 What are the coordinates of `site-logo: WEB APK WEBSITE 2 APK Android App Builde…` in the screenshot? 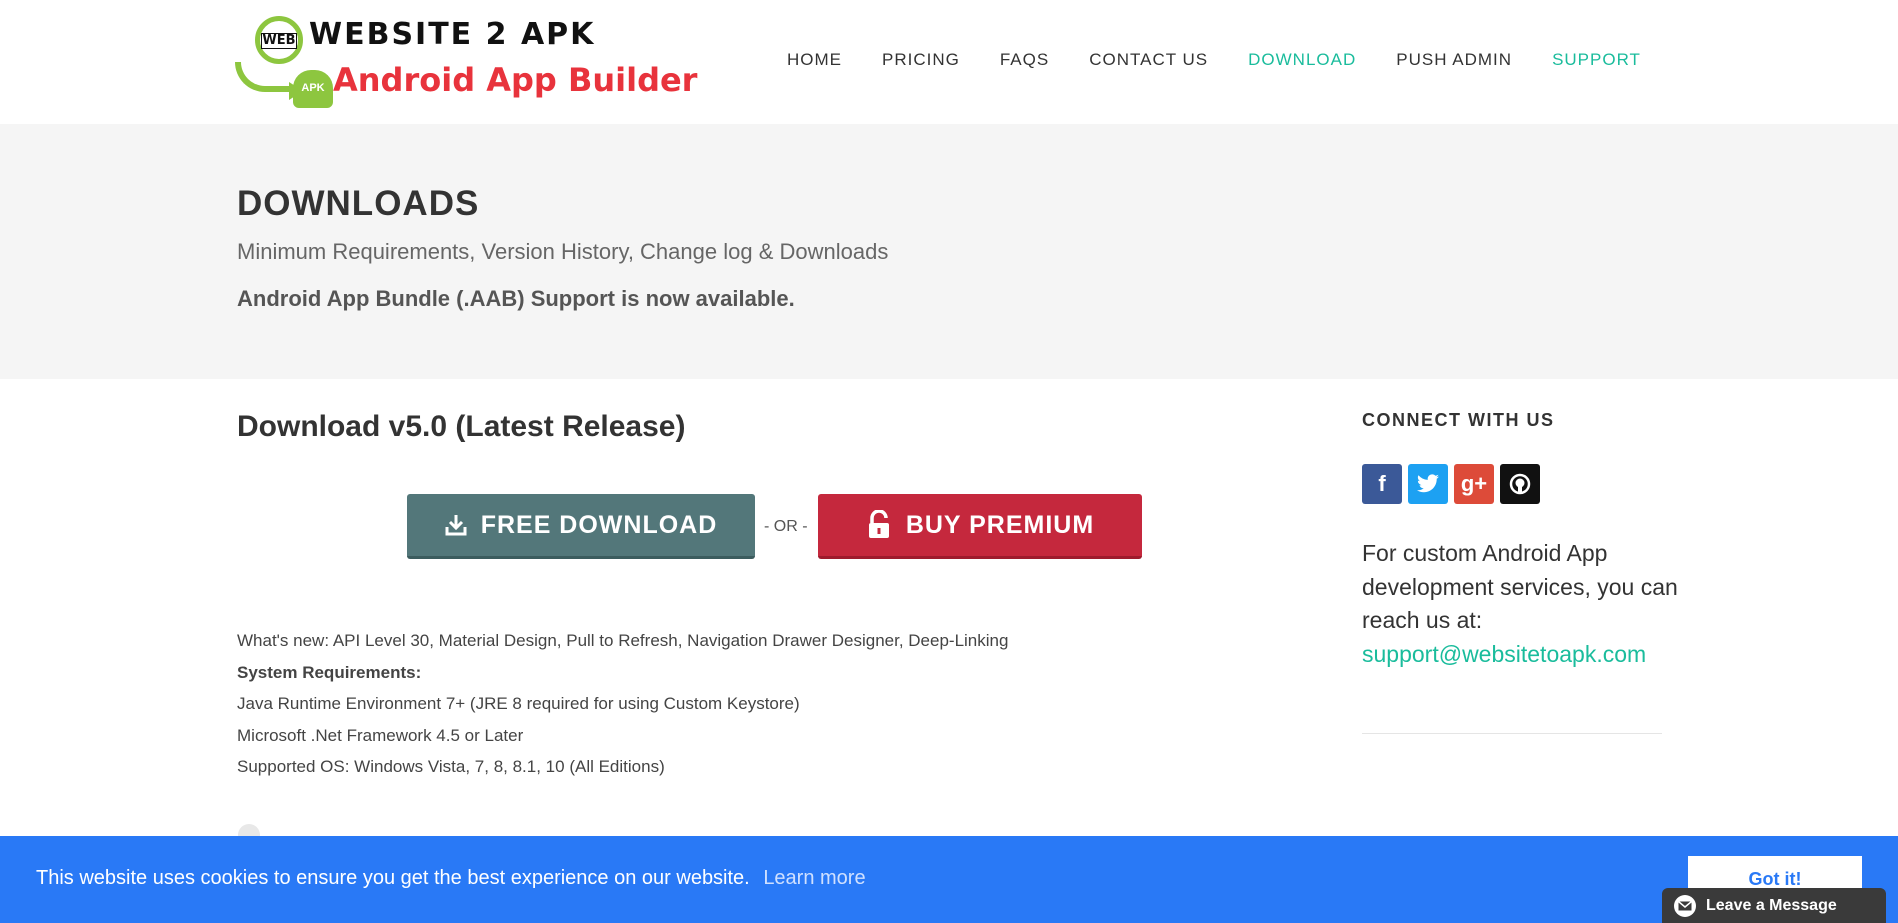 It's located at (466, 62).